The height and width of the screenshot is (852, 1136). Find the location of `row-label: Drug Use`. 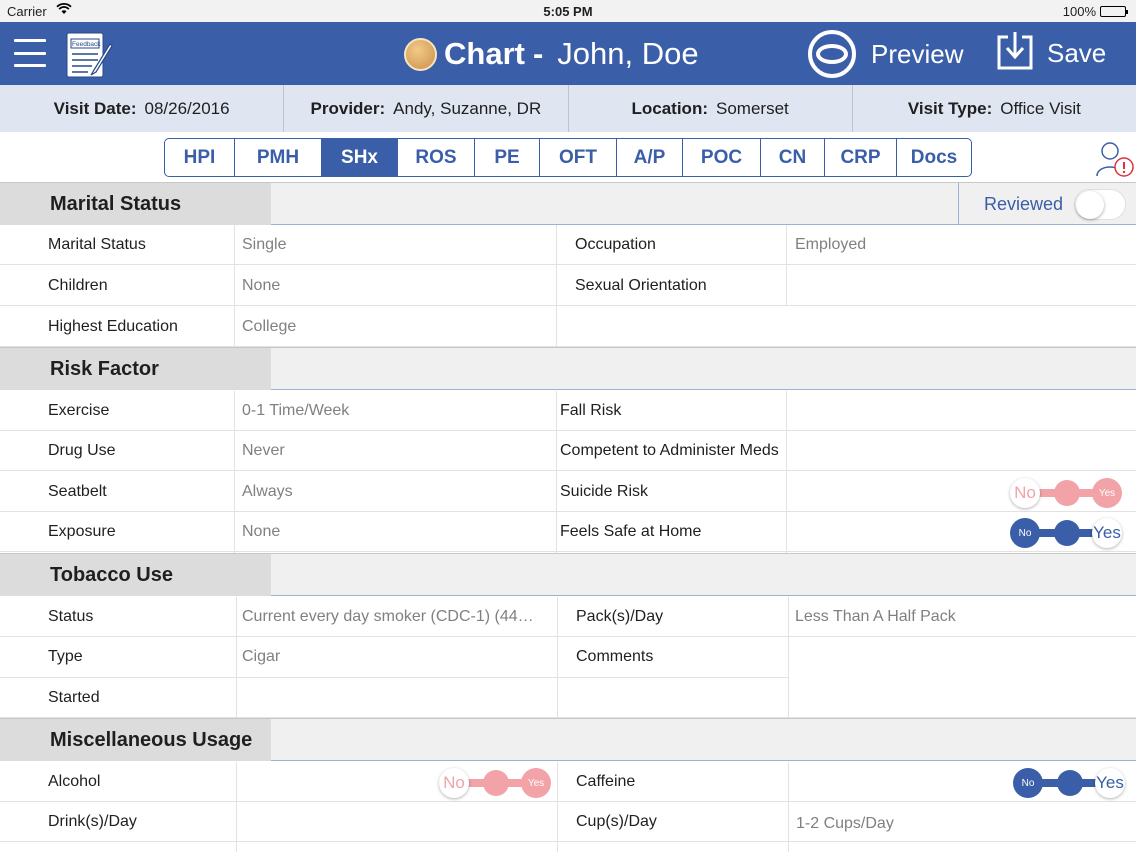

row-label: Drug Use is located at coordinates (82, 450).